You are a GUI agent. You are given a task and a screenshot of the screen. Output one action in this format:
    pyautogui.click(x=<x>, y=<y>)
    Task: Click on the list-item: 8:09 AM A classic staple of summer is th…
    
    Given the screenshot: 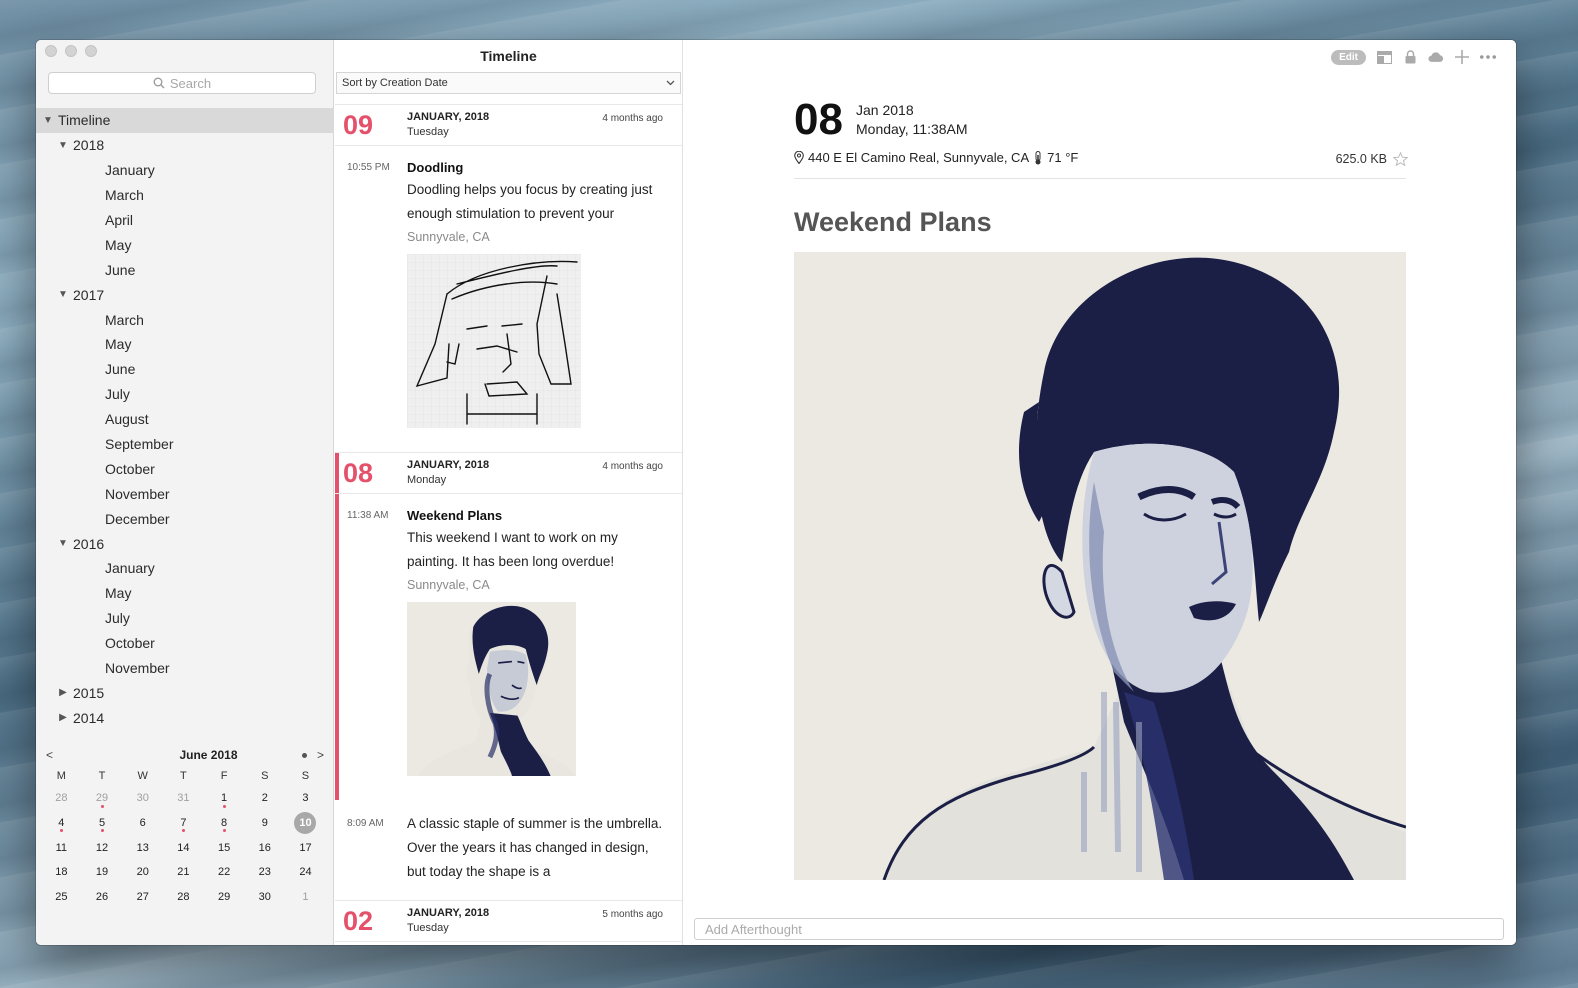 What is the action you would take?
    pyautogui.click(x=508, y=847)
    